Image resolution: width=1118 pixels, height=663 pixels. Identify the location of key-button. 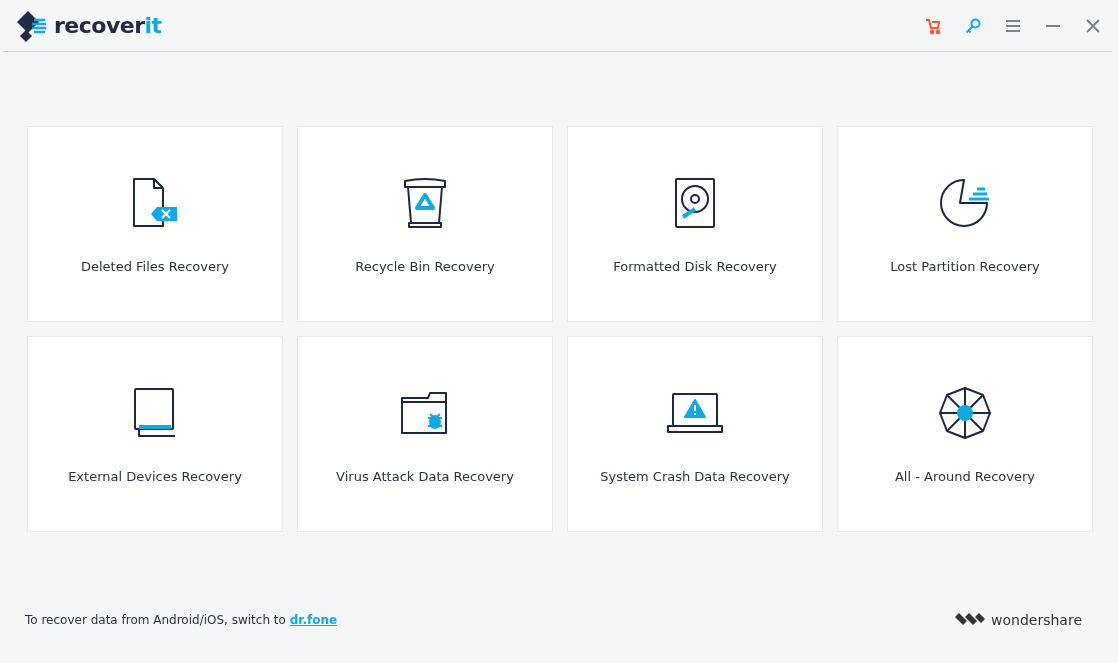
(973, 25).